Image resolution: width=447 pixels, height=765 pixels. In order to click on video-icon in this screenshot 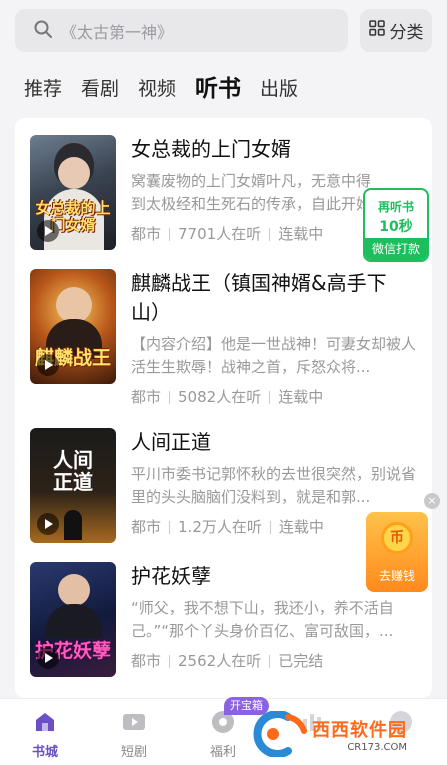, I will do `click(134, 722)`.